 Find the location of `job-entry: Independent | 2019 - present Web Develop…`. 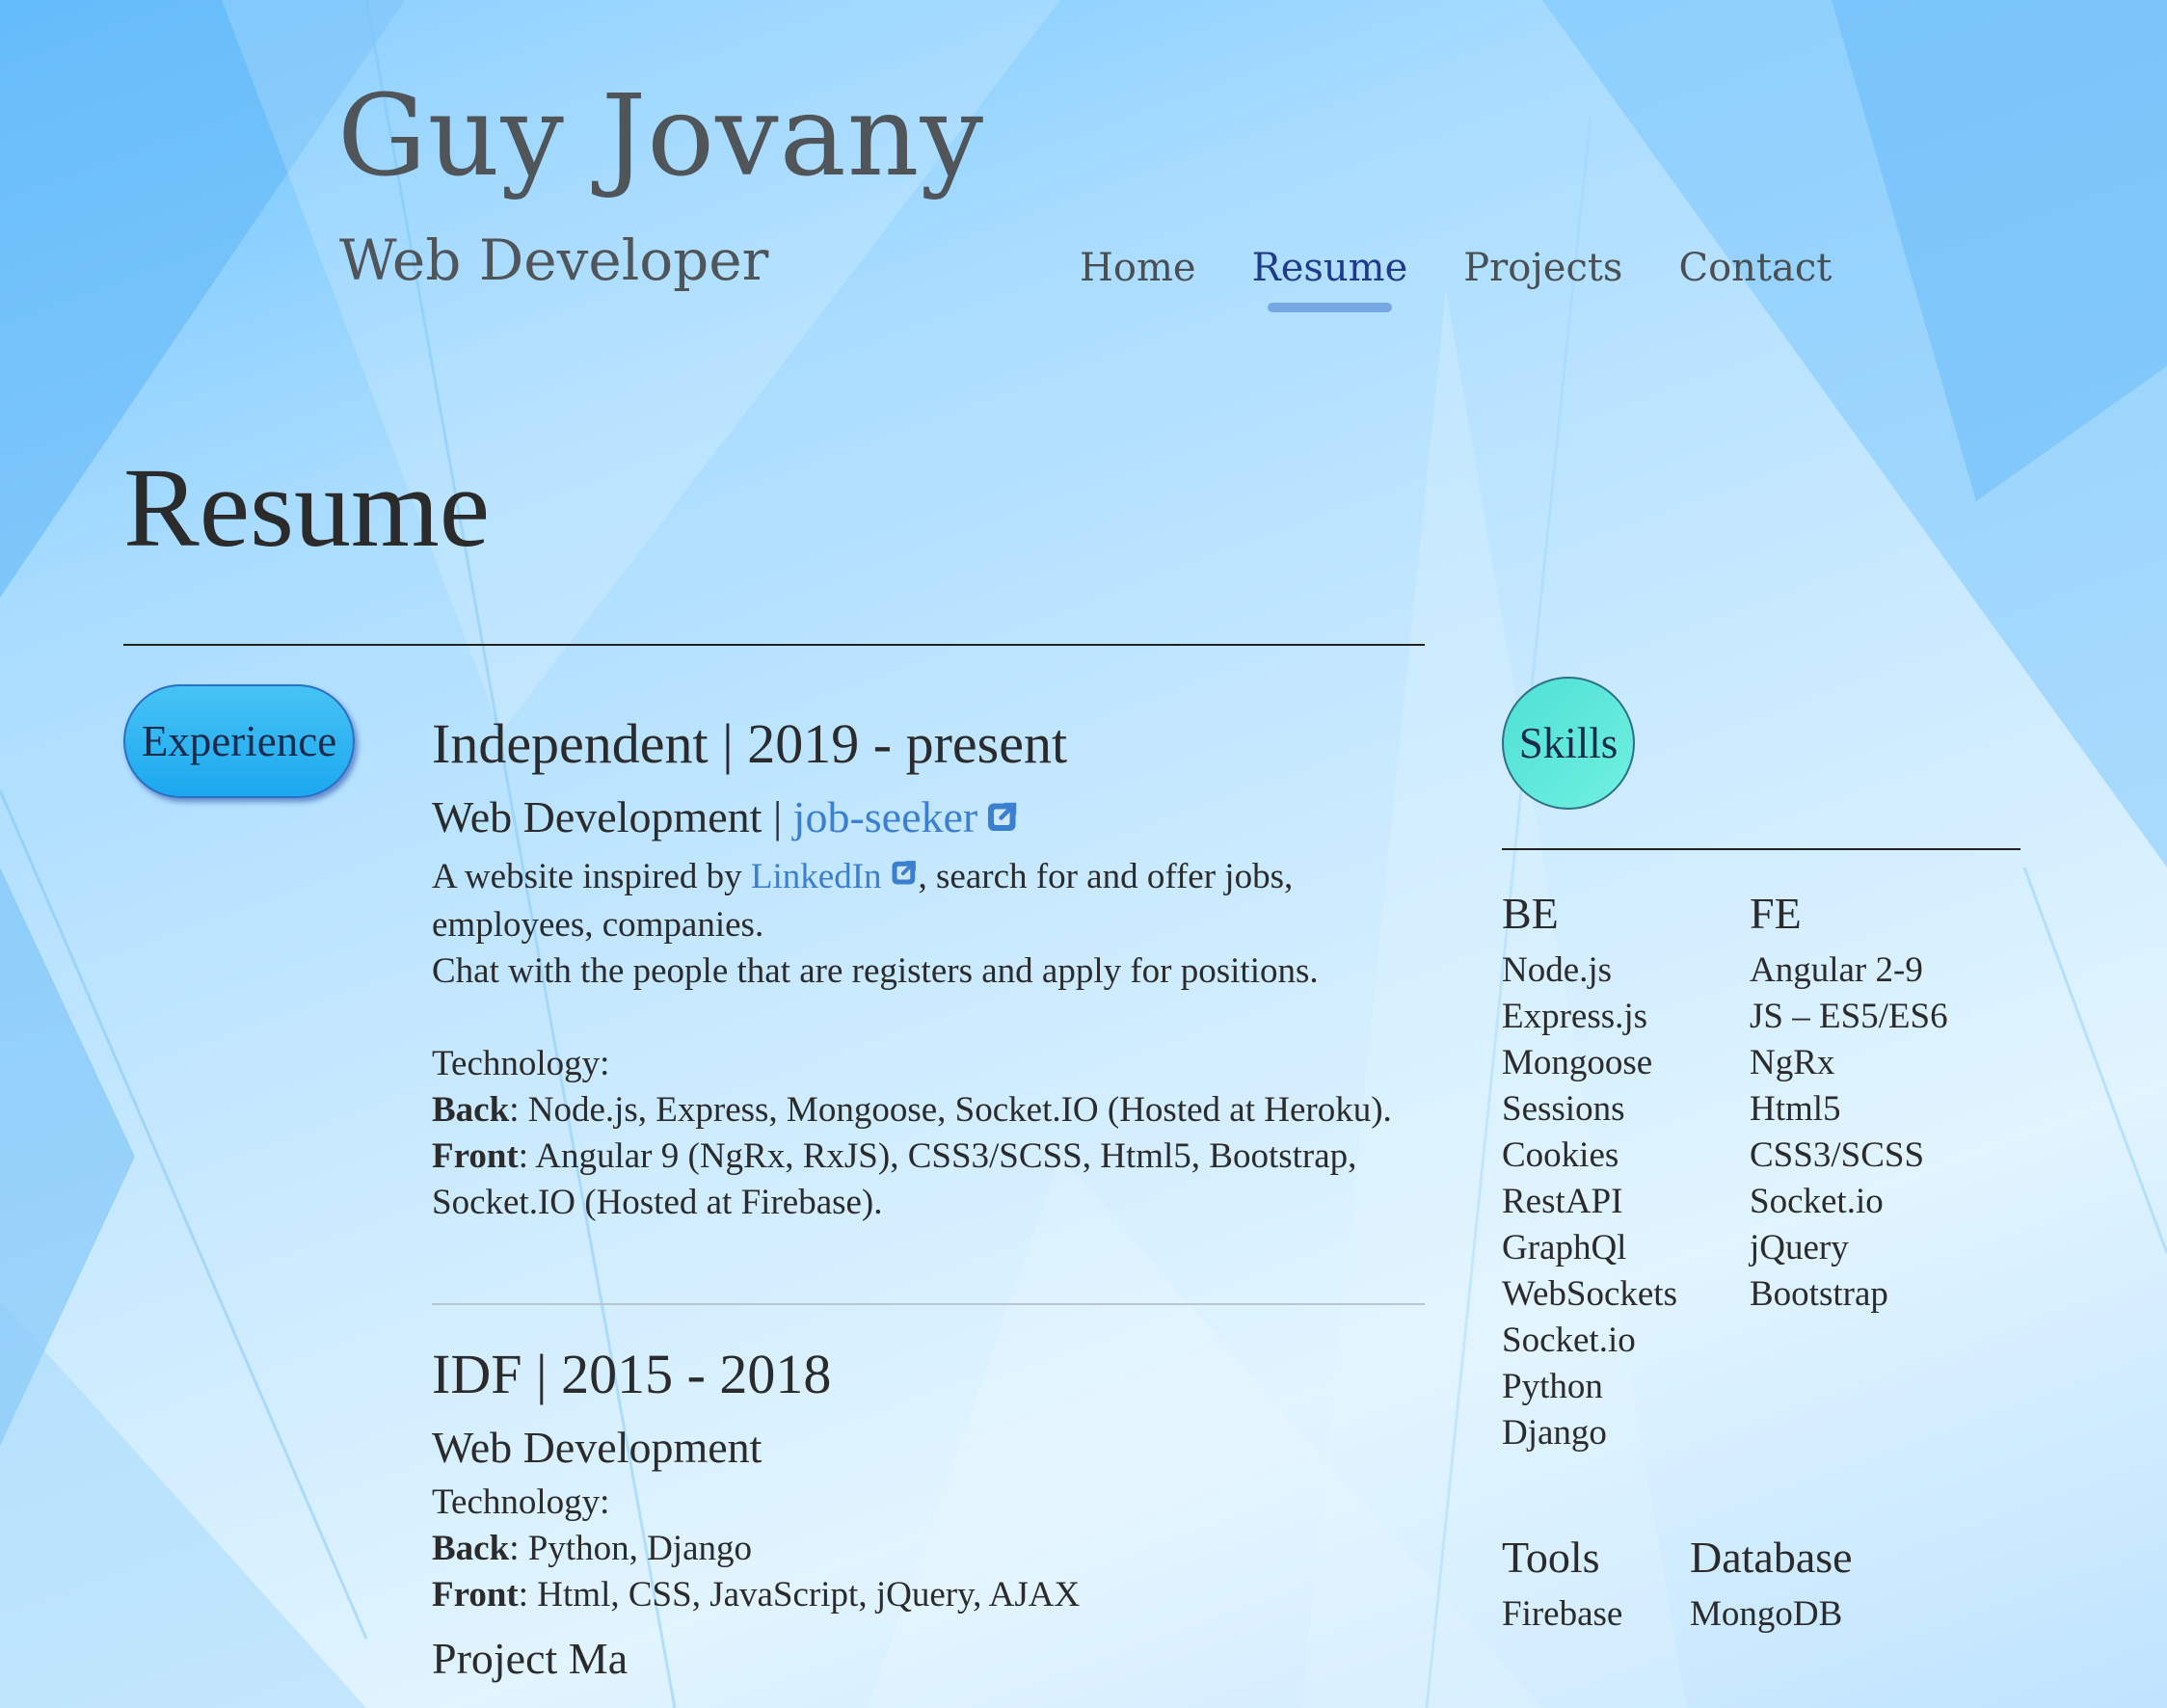

job-entry: Independent | 2019 - present Web Develop… is located at coordinates (929, 969).